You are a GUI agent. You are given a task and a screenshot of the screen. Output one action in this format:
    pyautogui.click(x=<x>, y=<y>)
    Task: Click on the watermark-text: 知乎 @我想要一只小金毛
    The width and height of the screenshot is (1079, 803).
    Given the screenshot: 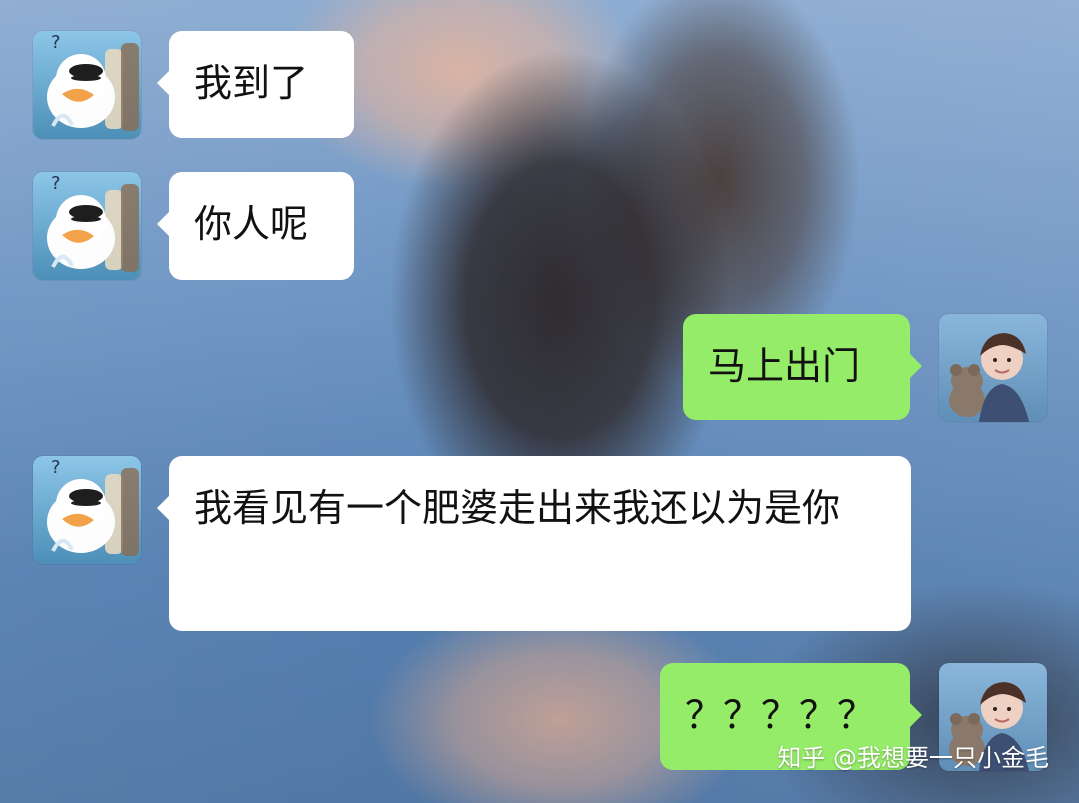 What is the action you would take?
    pyautogui.click(x=913, y=758)
    